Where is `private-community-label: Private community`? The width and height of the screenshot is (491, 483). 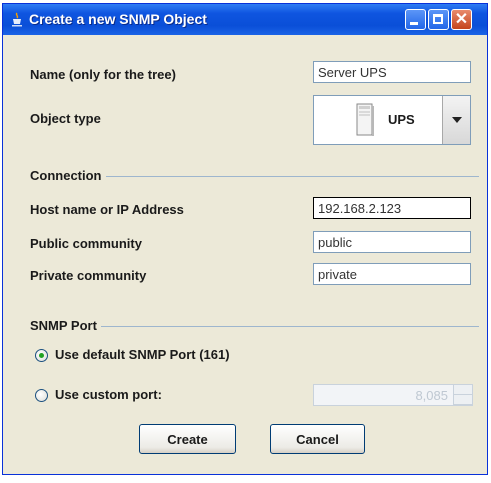 private-community-label: Private community is located at coordinates (88, 275).